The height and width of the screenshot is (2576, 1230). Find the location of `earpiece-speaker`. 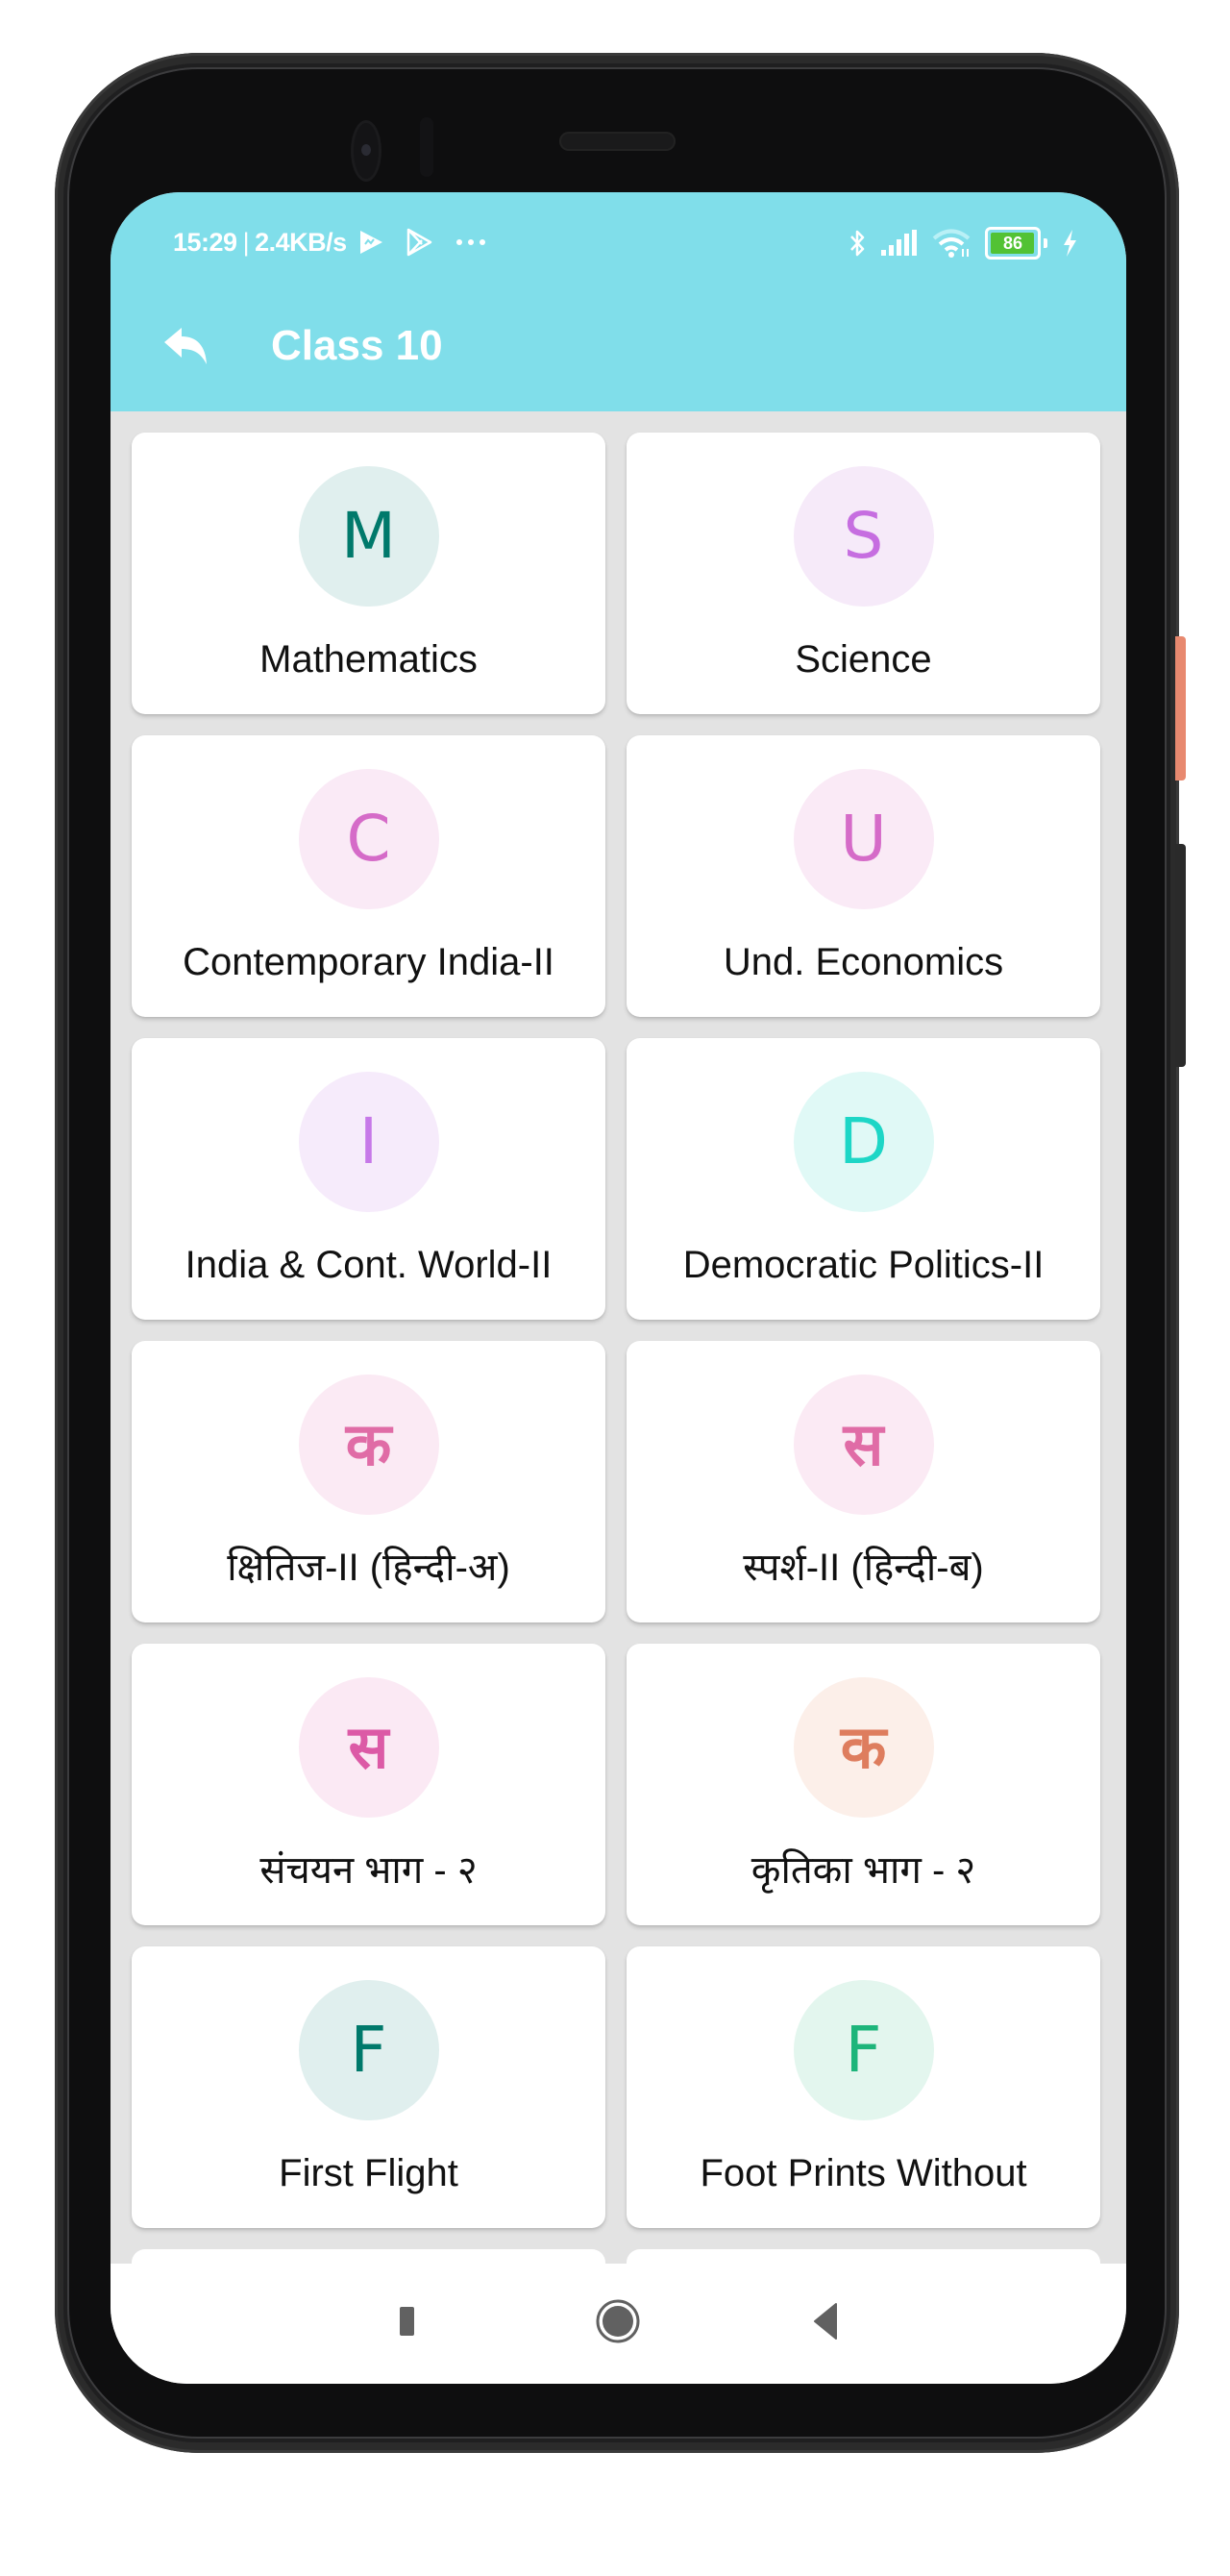

earpiece-speaker is located at coordinates (617, 141).